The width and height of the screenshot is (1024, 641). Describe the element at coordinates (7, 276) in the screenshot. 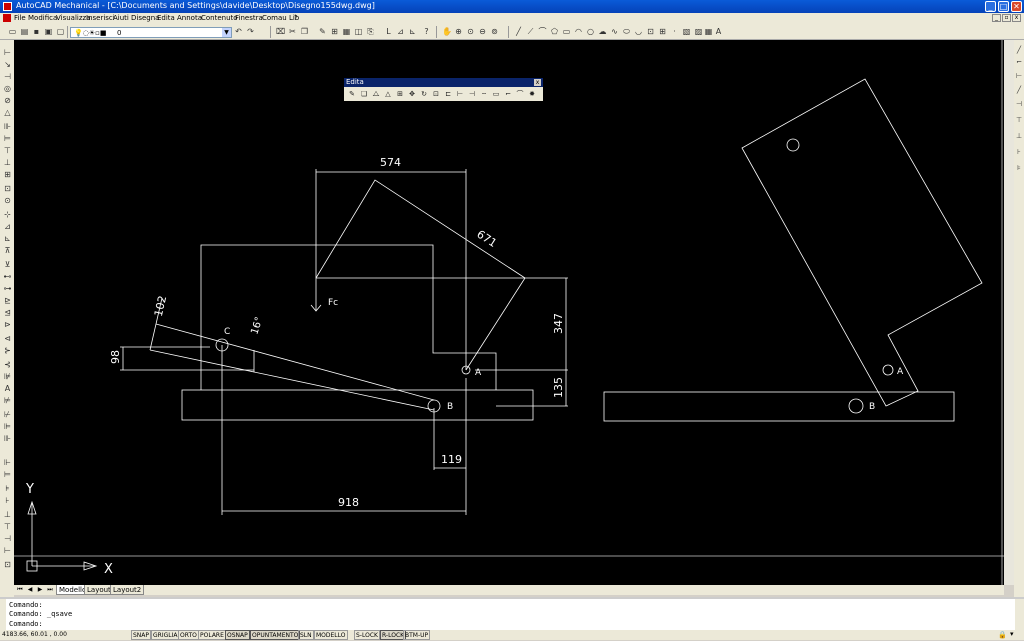

I see `tool-icon: ⊷` at that location.